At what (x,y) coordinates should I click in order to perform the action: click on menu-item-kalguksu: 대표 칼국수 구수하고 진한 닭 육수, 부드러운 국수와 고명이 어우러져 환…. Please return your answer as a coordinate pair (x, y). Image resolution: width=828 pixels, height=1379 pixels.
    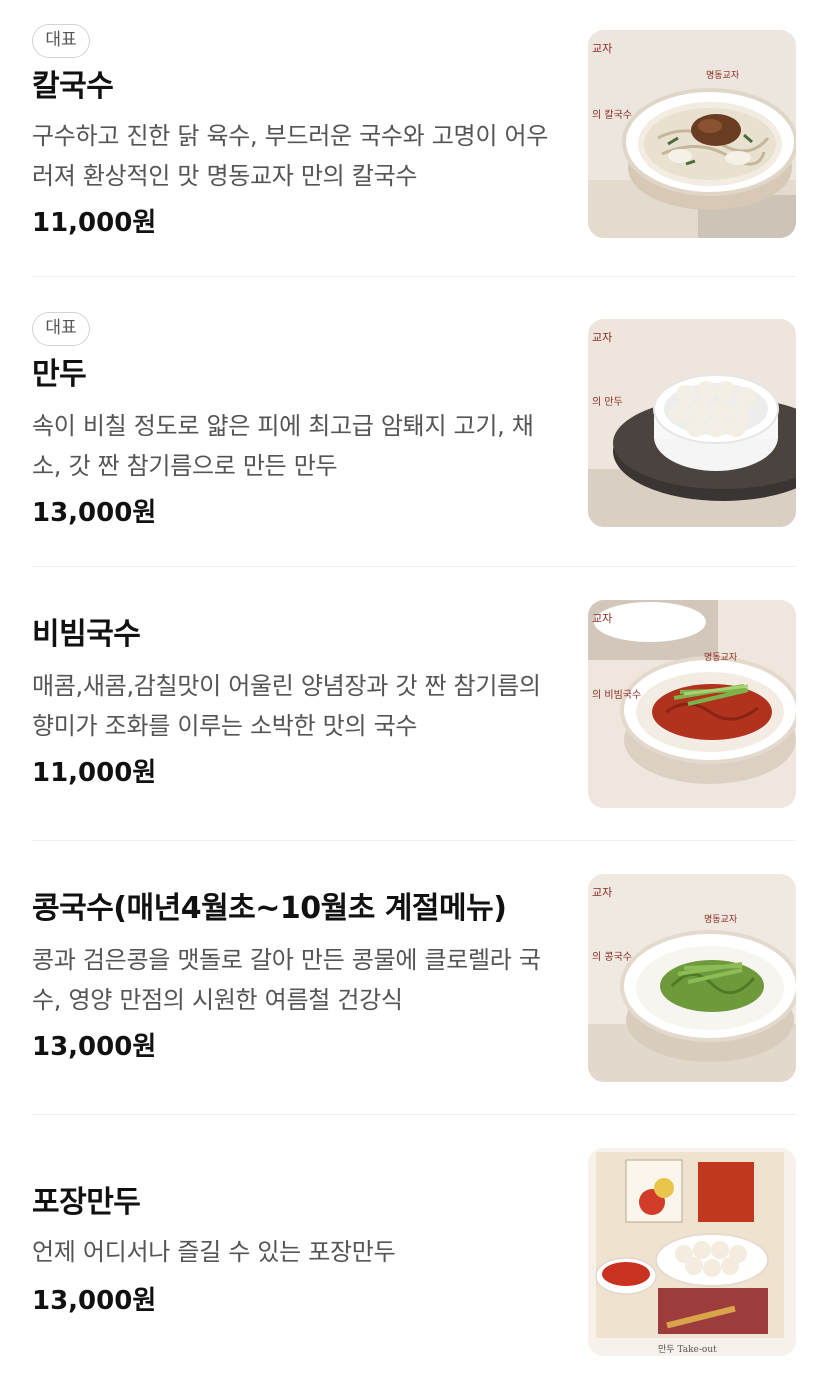
    Looking at the image, I should click on (414, 132).